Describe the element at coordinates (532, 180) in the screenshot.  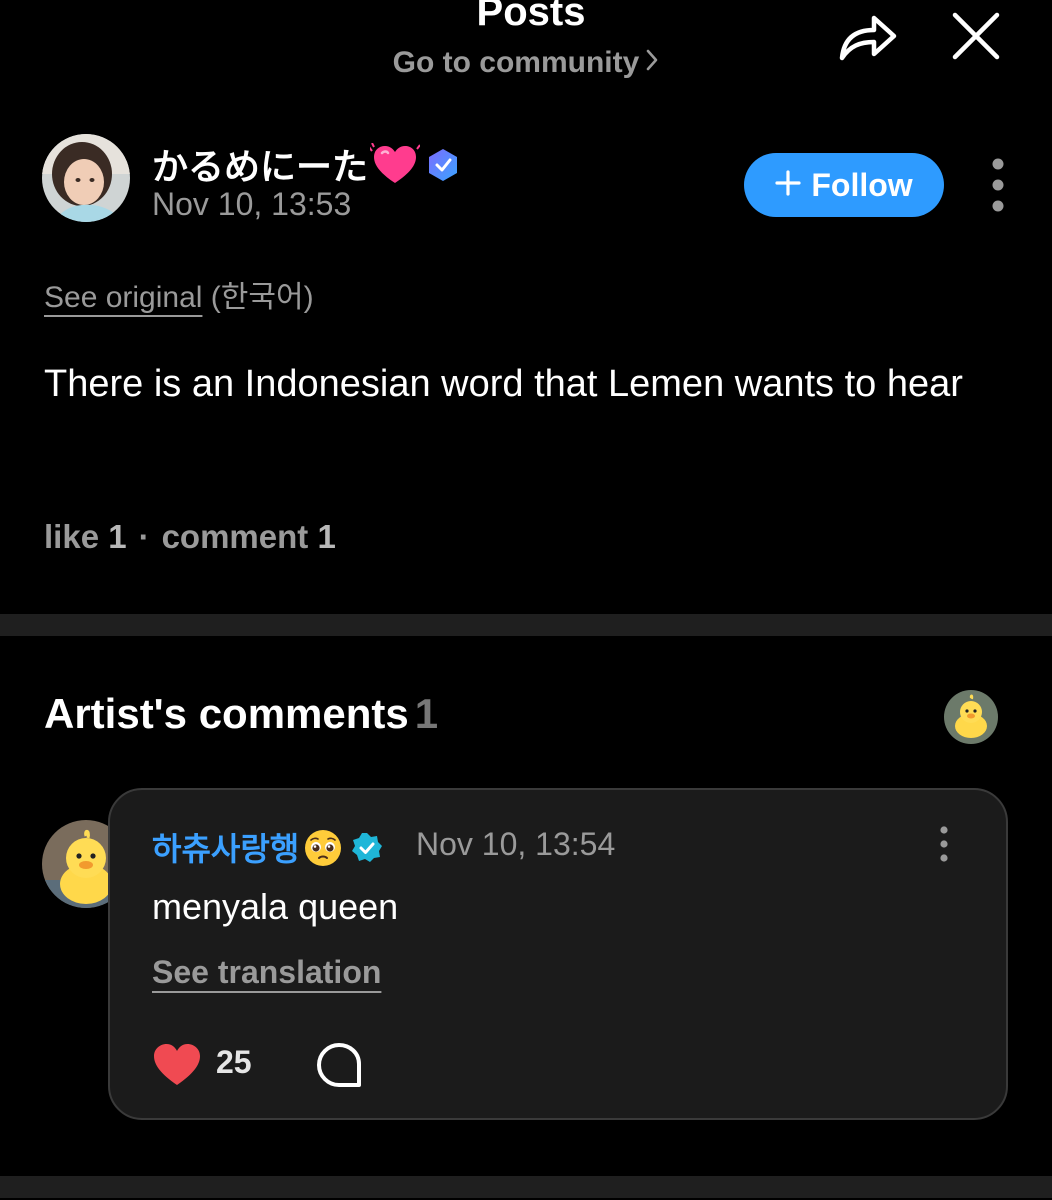
I see `post-author-row: かるめにーた Nov 10, 13:53 Follow` at that location.